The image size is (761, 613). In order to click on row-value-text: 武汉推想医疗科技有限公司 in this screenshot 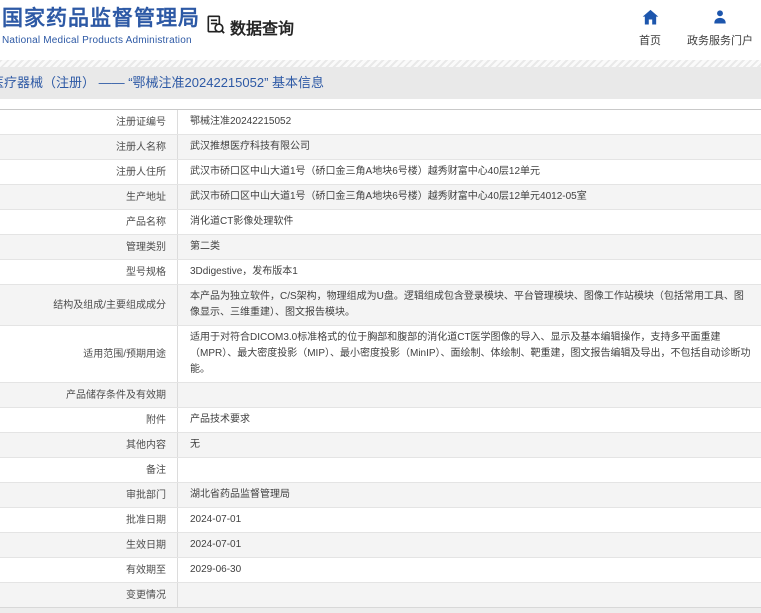, I will do `click(250, 146)`.